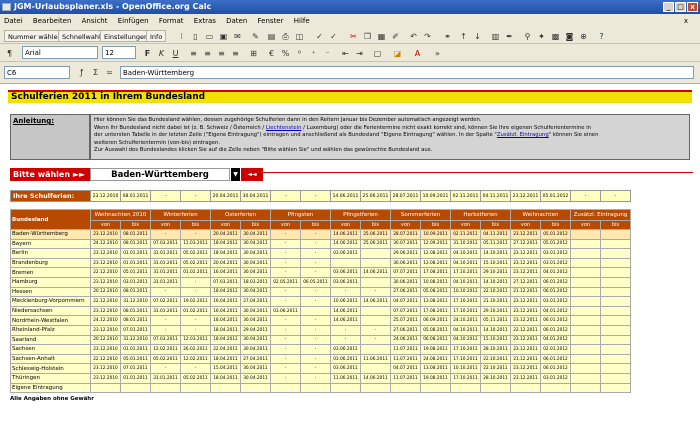  Describe the element at coordinates (555, 234) in the screenshot. I see `date-cell: 05.01.2012` at that location.